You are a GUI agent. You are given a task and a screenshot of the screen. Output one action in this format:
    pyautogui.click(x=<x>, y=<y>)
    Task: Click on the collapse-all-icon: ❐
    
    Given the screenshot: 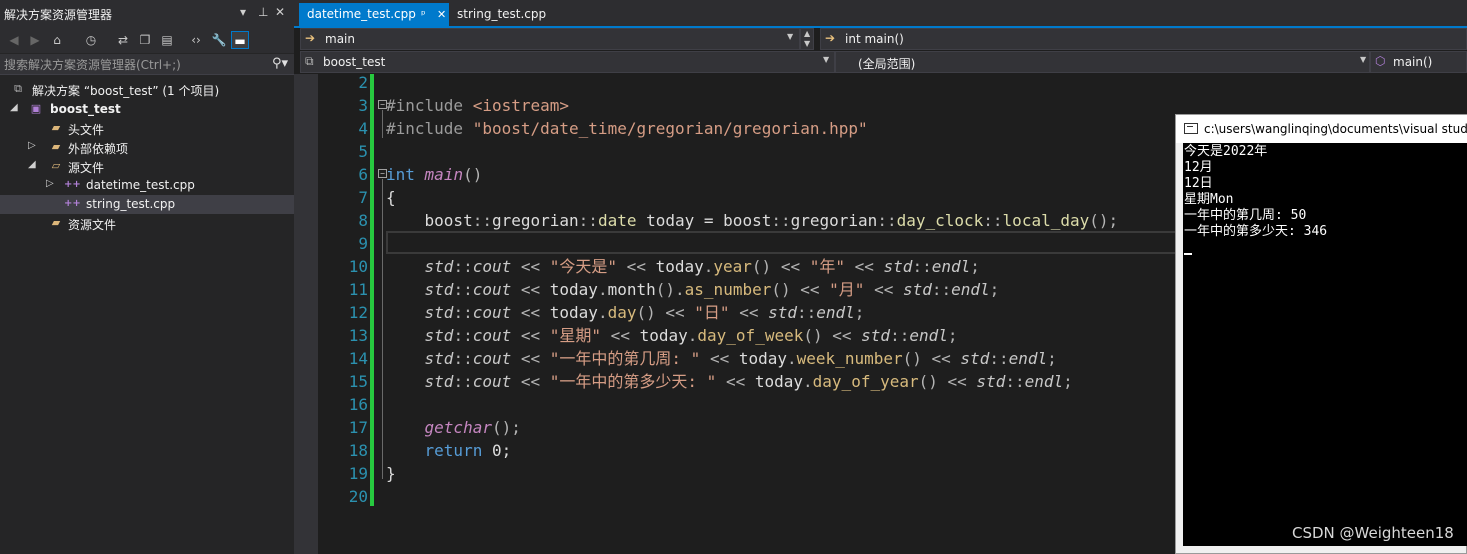 What is the action you would take?
    pyautogui.click(x=145, y=40)
    